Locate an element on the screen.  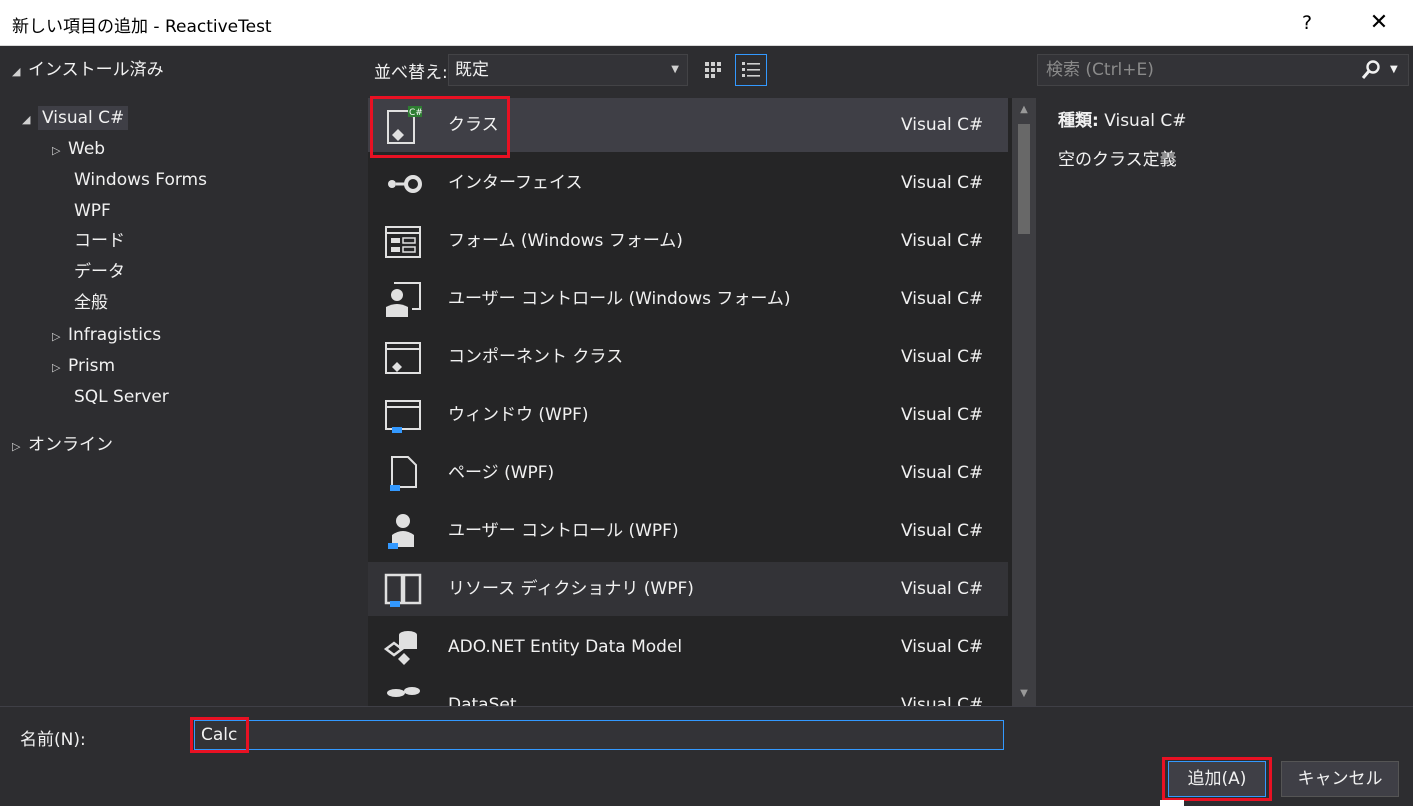
tree-node-online: ▷ オンライン is located at coordinates (62, 445).